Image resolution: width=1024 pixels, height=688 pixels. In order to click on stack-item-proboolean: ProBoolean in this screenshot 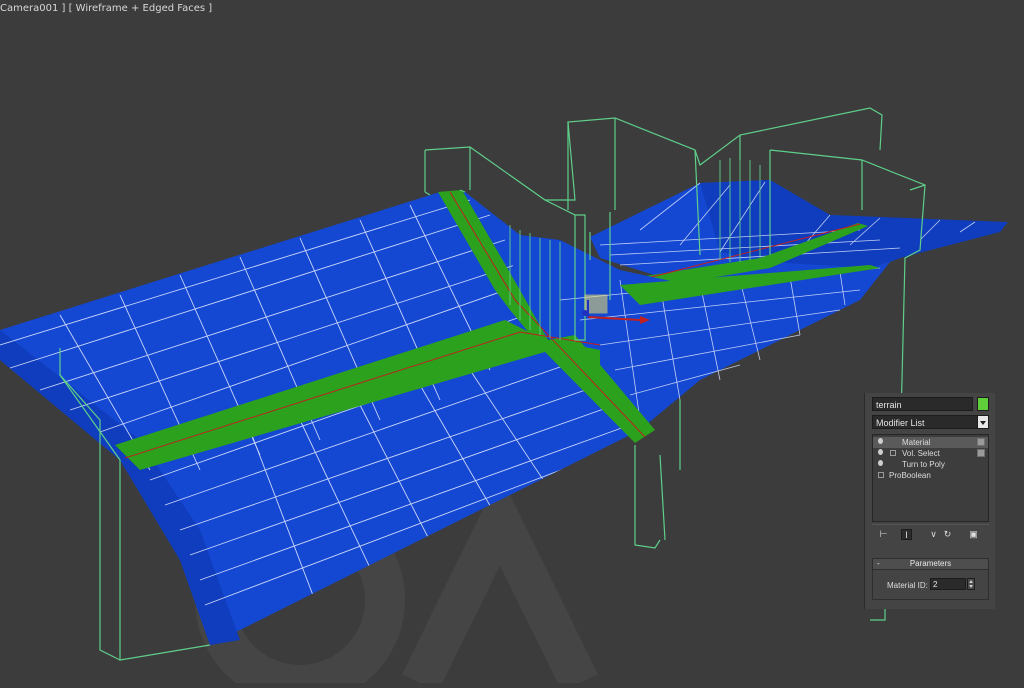, I will do `click(930, 475)`.